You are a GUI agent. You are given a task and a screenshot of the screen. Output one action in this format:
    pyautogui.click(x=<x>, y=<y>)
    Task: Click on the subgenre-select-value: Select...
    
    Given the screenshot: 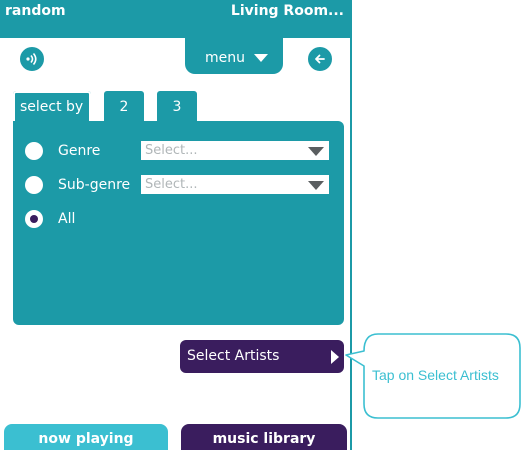 What is the action you would take?
    pyautogui.click(x=171, y=184)
    